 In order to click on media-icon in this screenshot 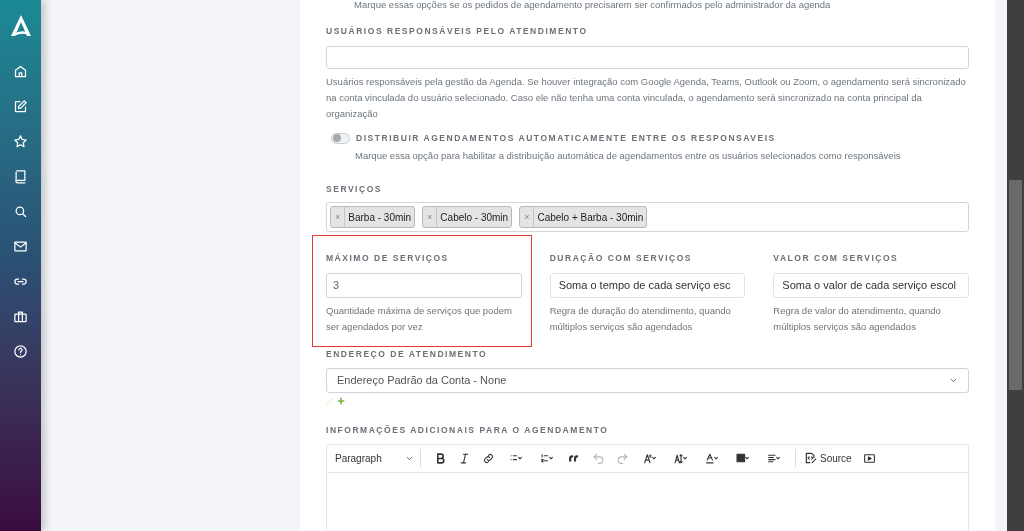, I will do `click(869, 458)`.